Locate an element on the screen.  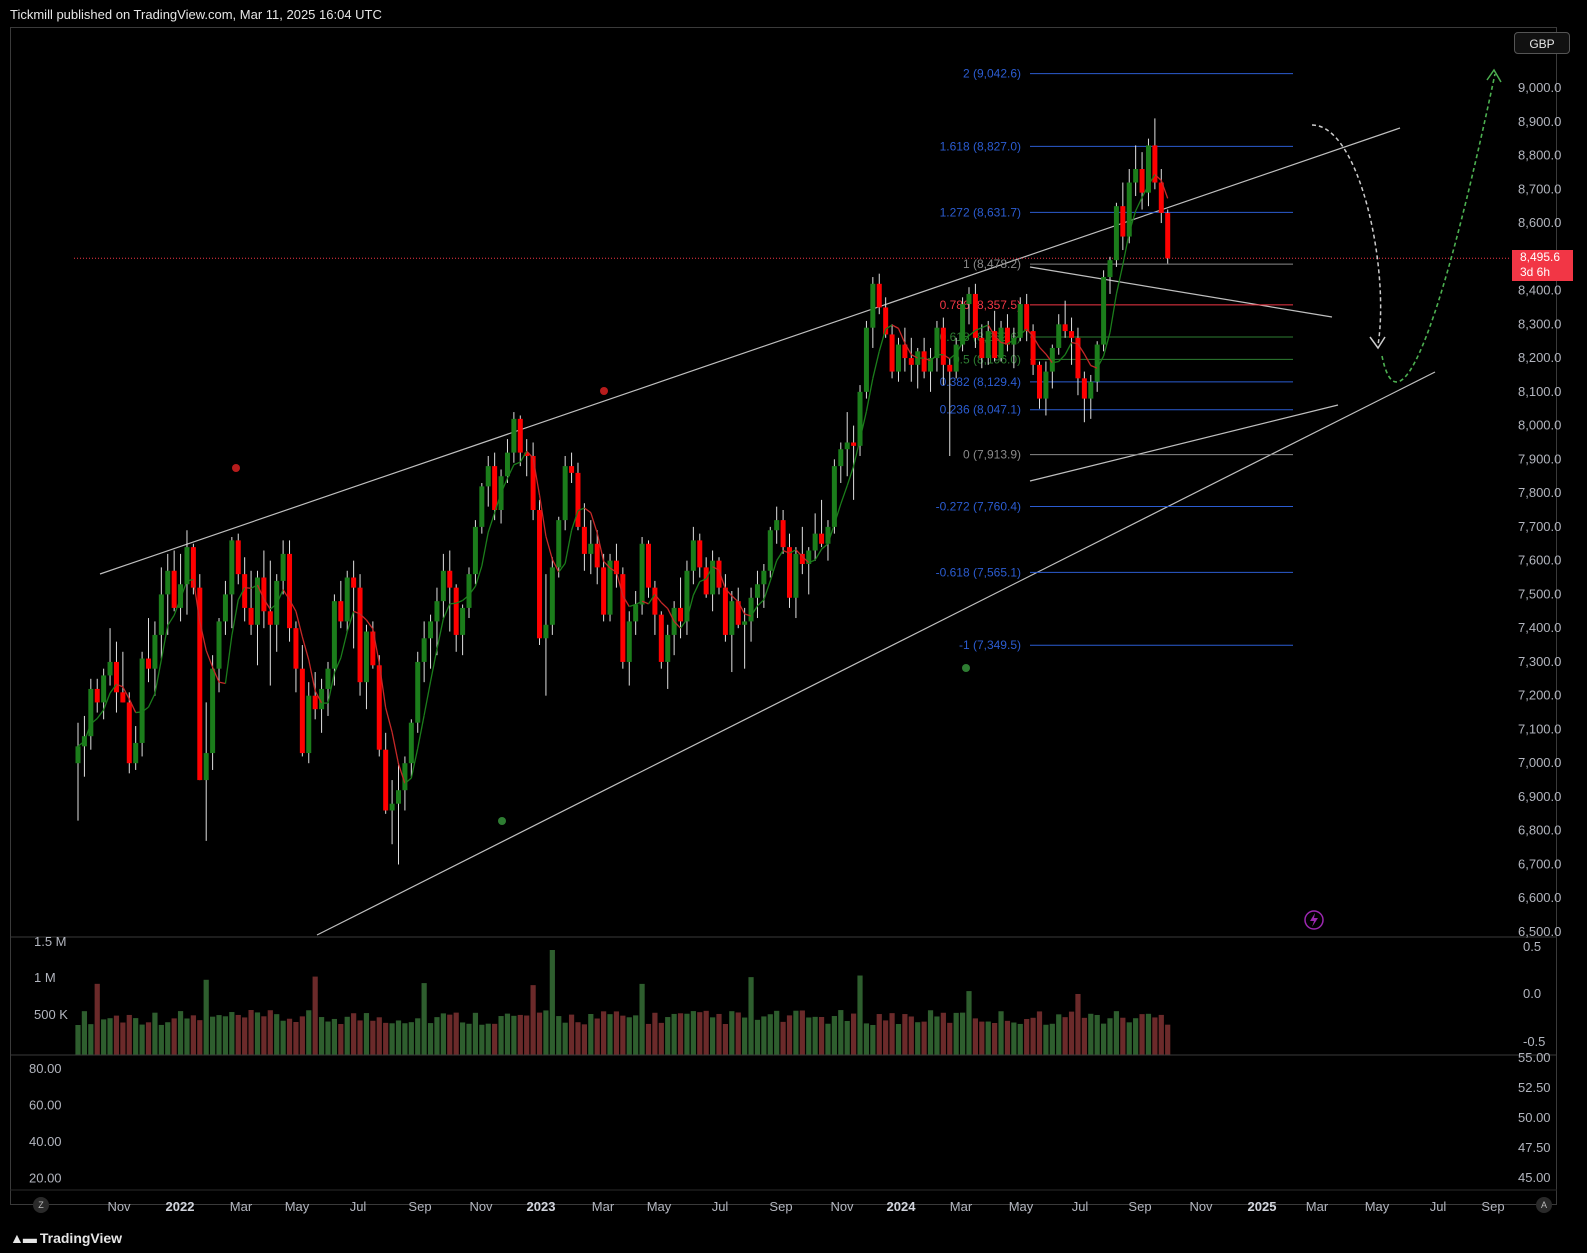
oscillator-tick-label: 20.00 is located at coordinates (45, 1178).